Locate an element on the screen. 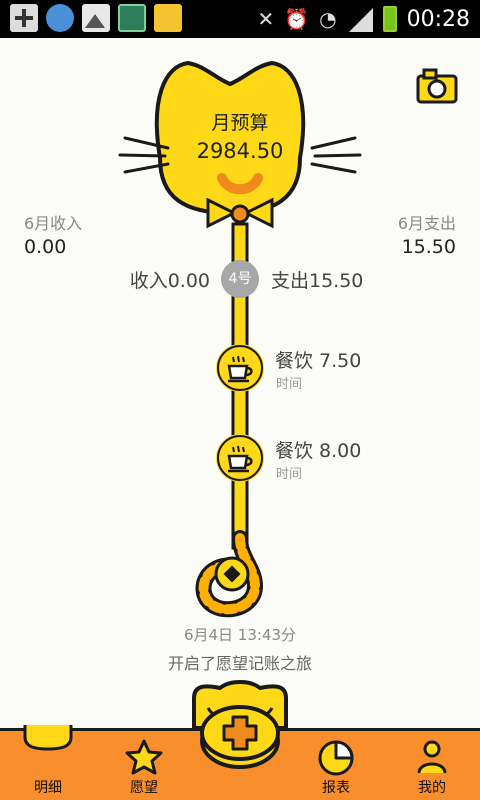 This screenshot has height=800, width=480. entry-title: 餐饮 7.50 is located at coordinates (318, 359).